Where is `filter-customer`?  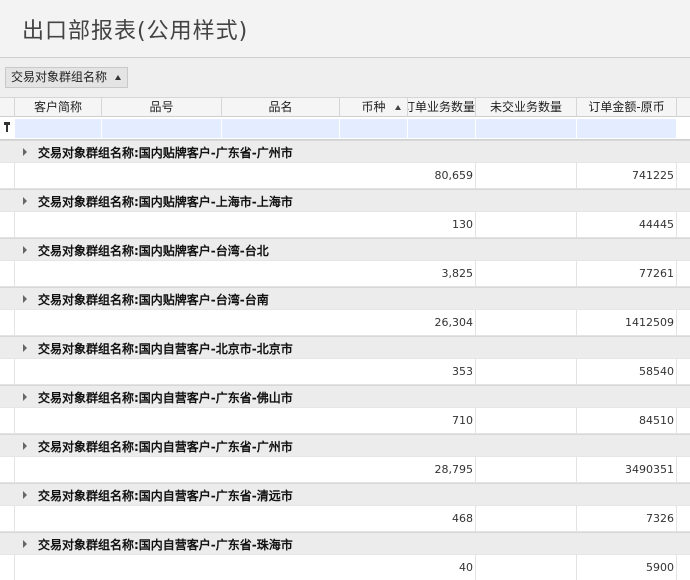 filter-customer is located at coordinates (58, 128).